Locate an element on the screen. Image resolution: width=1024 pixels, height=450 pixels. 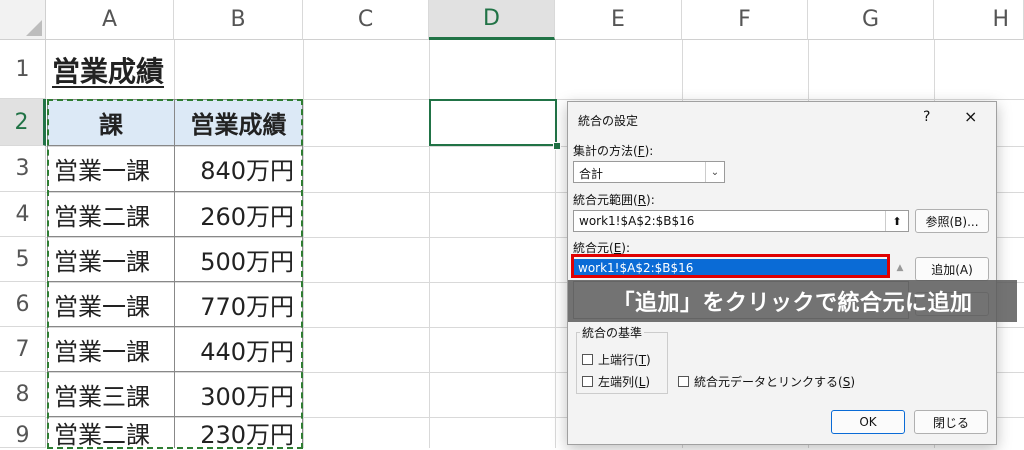
row-header-7: 7 is located at coordinates (23, 349).